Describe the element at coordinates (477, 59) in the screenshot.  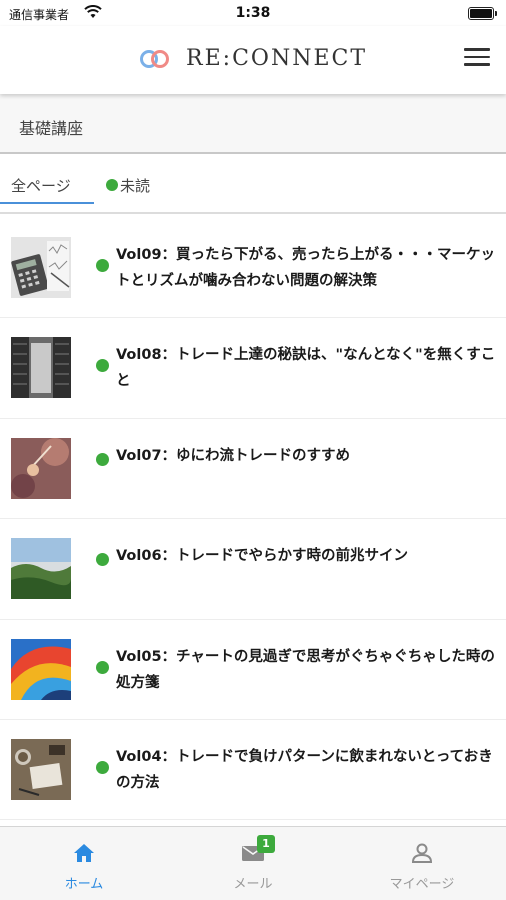
I see `hamburger-menu-icon` at that location.